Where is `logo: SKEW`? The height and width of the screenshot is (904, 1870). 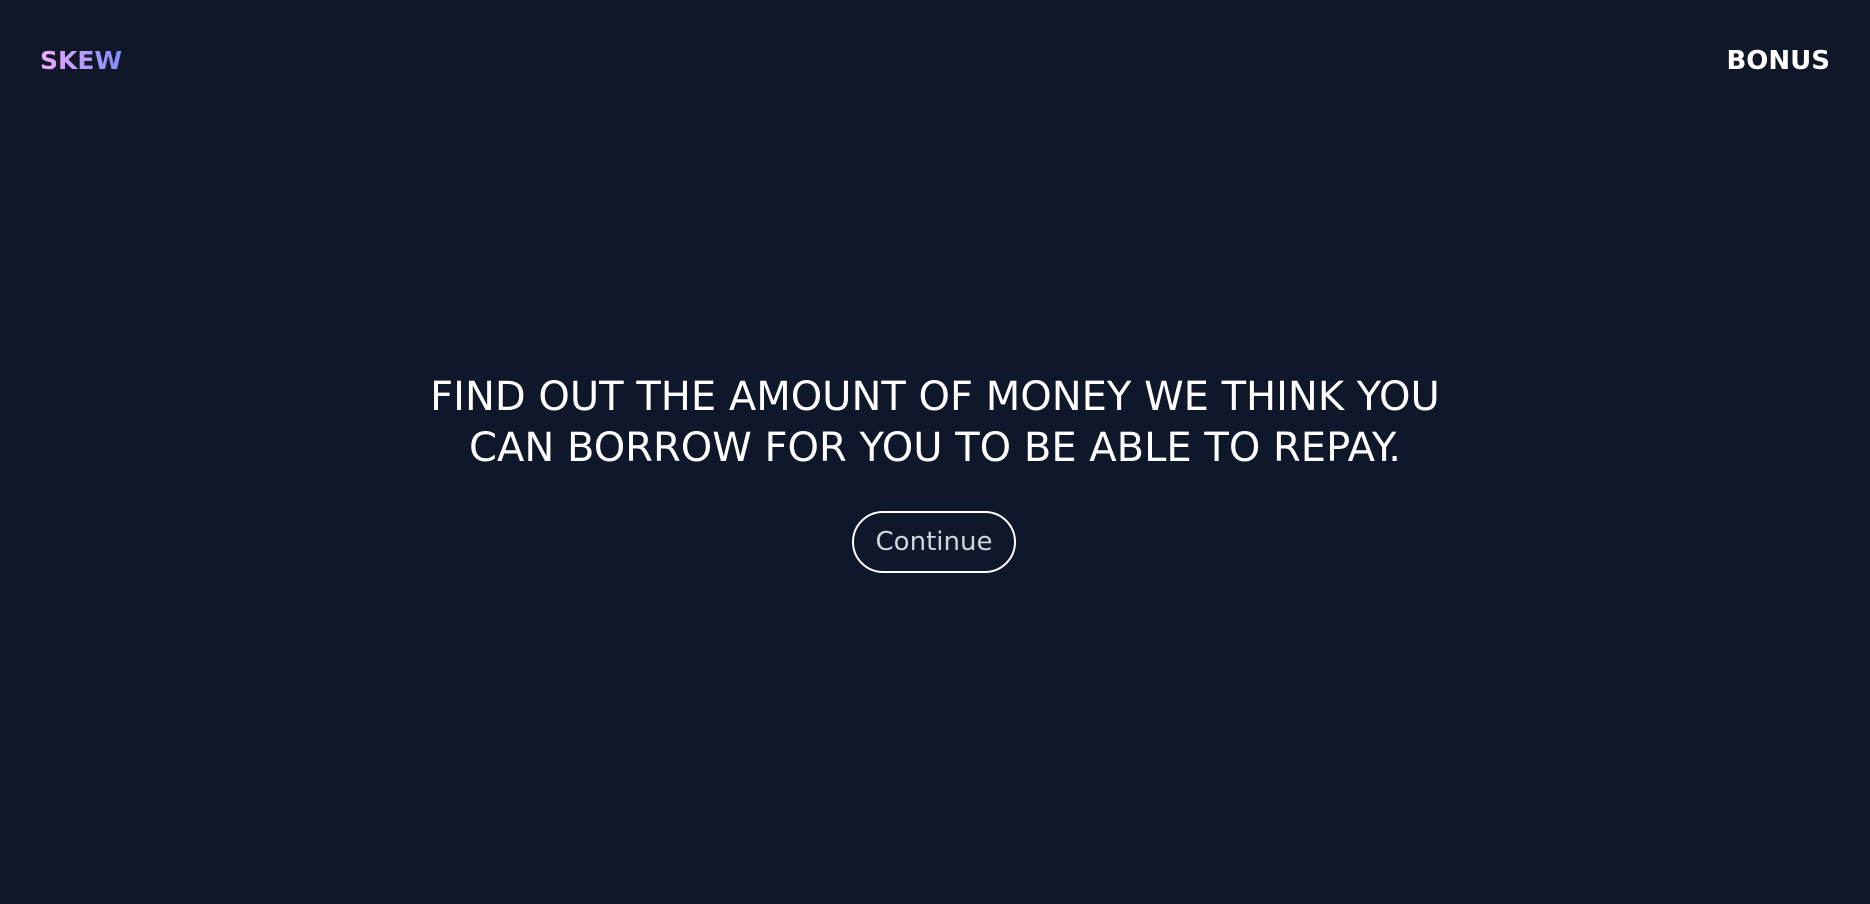
logo: SKEW is located at coordinates (81, 61).